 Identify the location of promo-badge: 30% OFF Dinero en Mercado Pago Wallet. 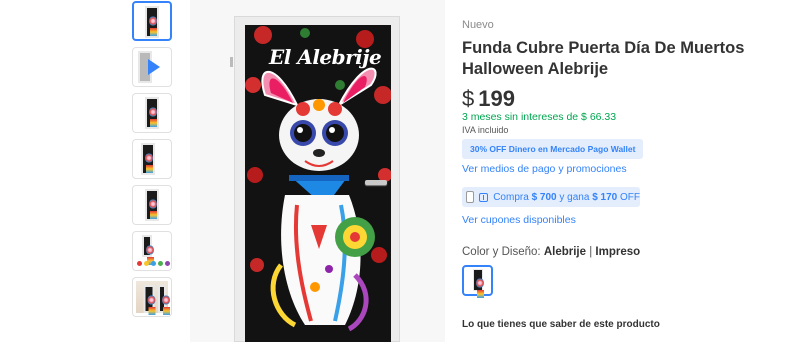
(553, 149).